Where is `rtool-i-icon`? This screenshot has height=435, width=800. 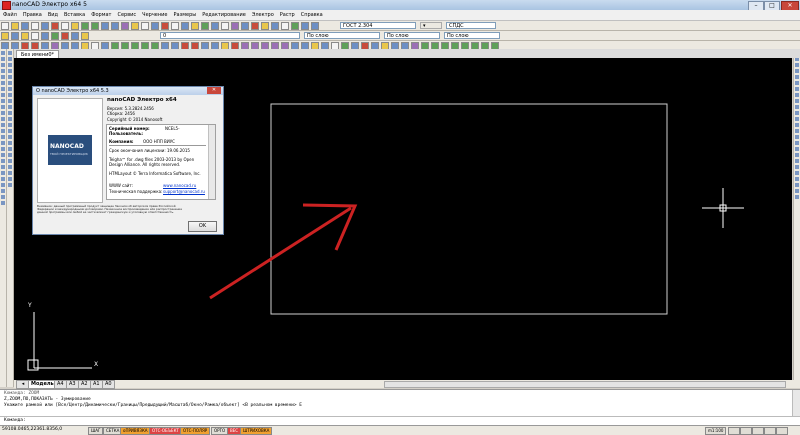 rtool-i-icon is located at coordinates (797, 101).